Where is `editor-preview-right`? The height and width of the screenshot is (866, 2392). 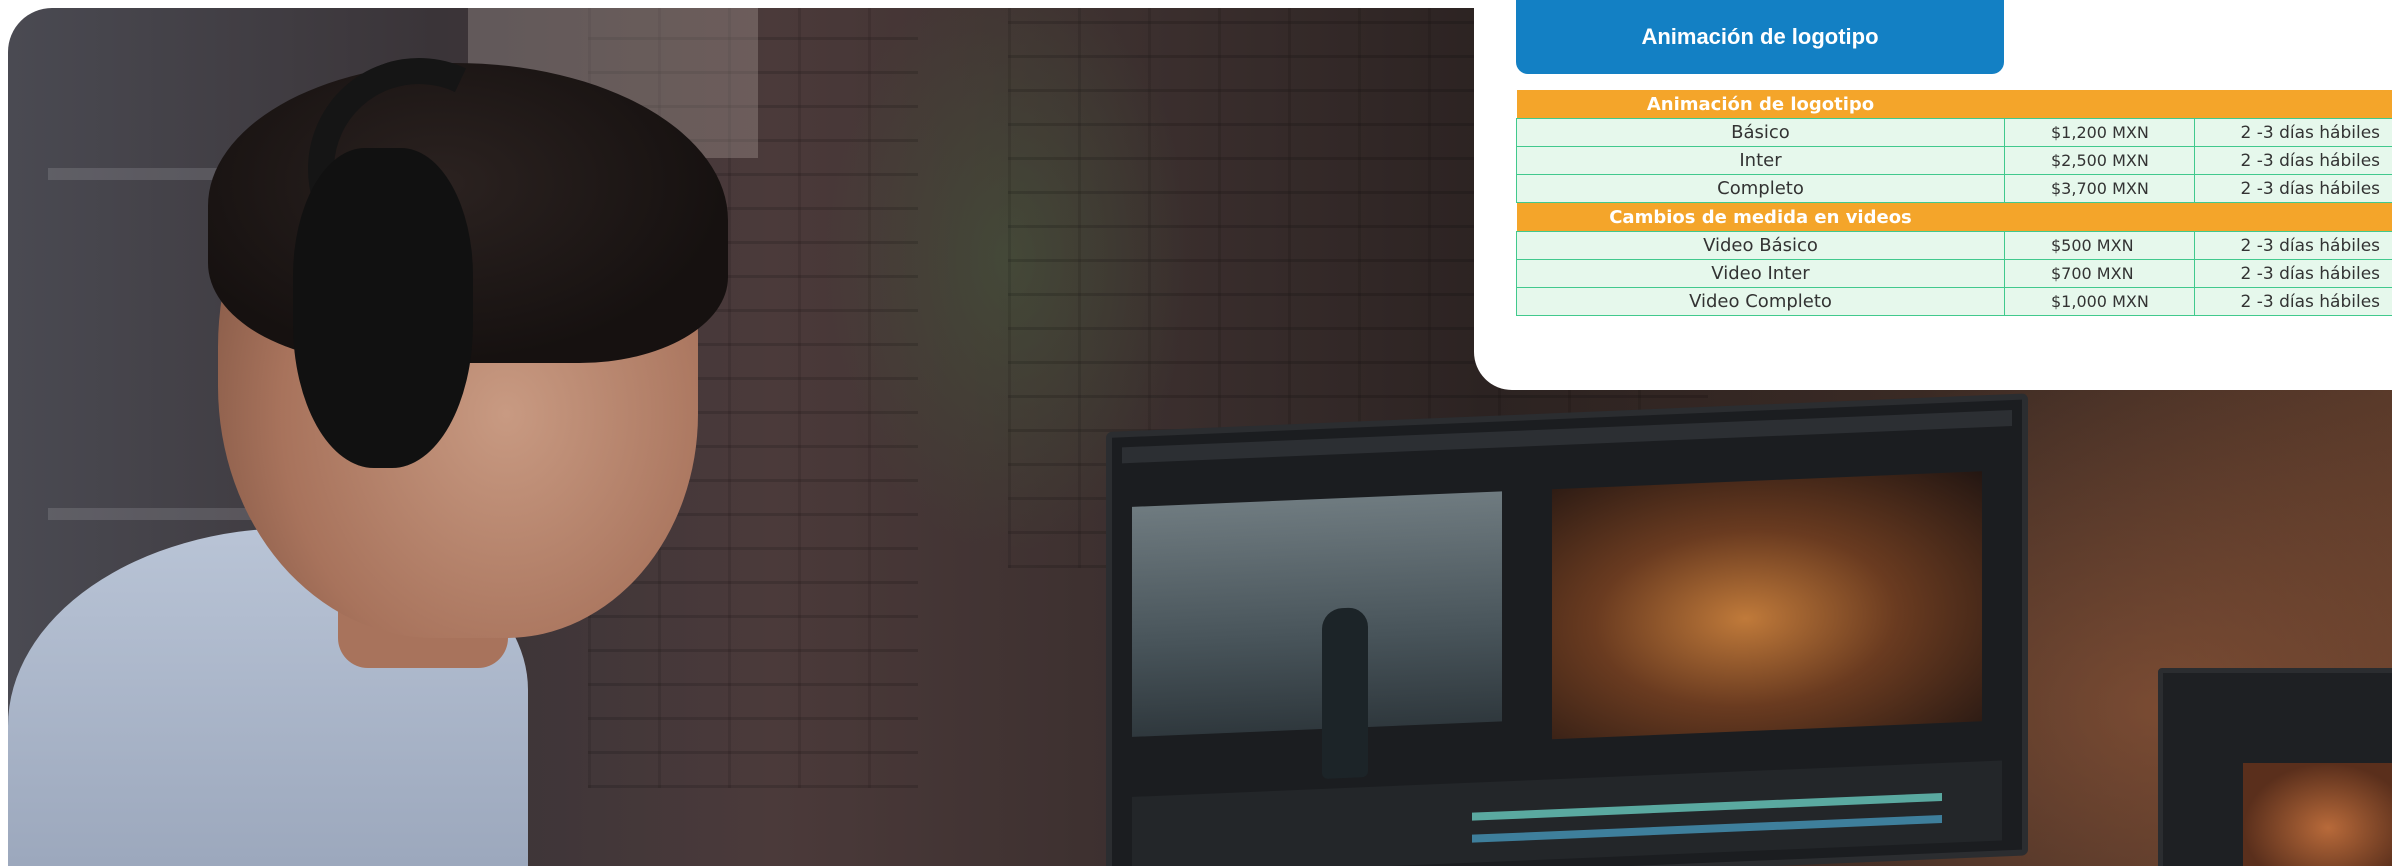
editor-preview-right is located at coordinates (1767, 605).